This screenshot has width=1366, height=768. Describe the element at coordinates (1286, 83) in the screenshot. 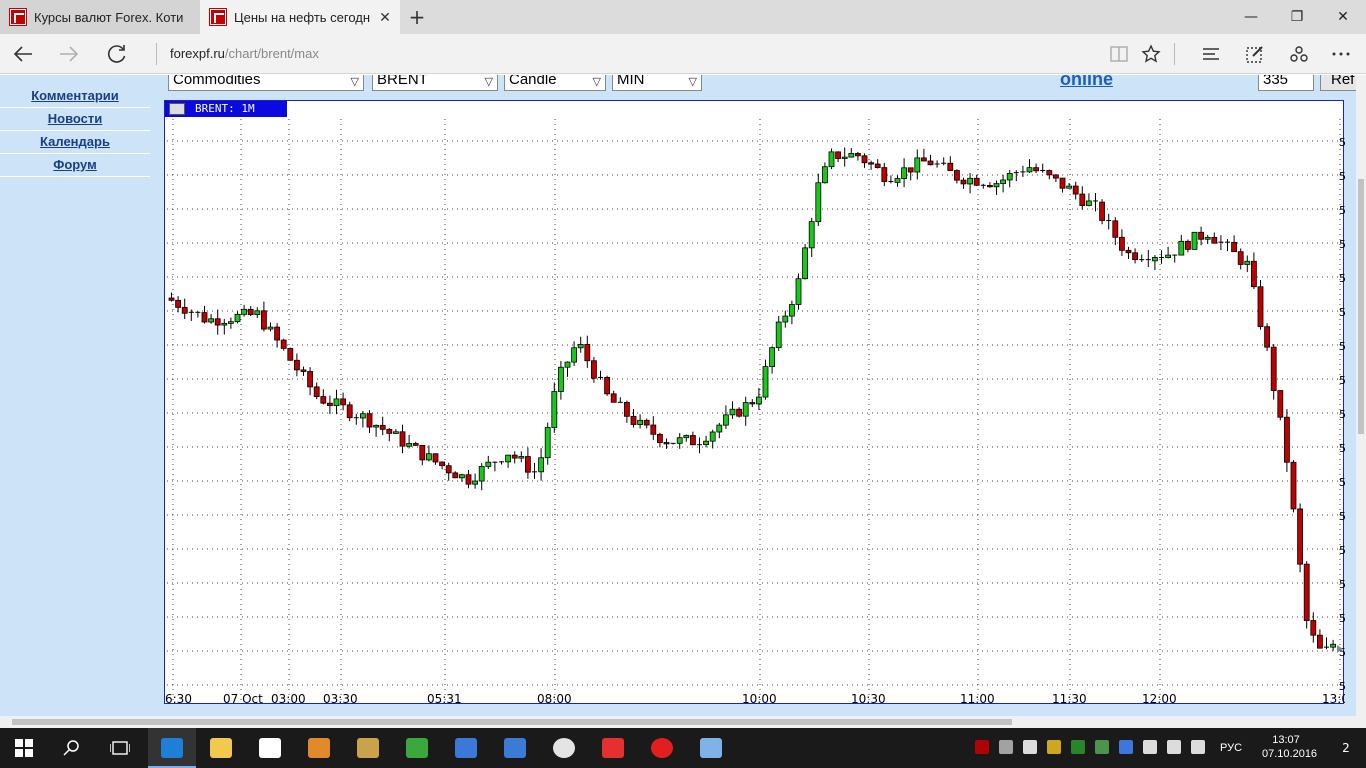

I see `bars-count-input: 335` at that location.